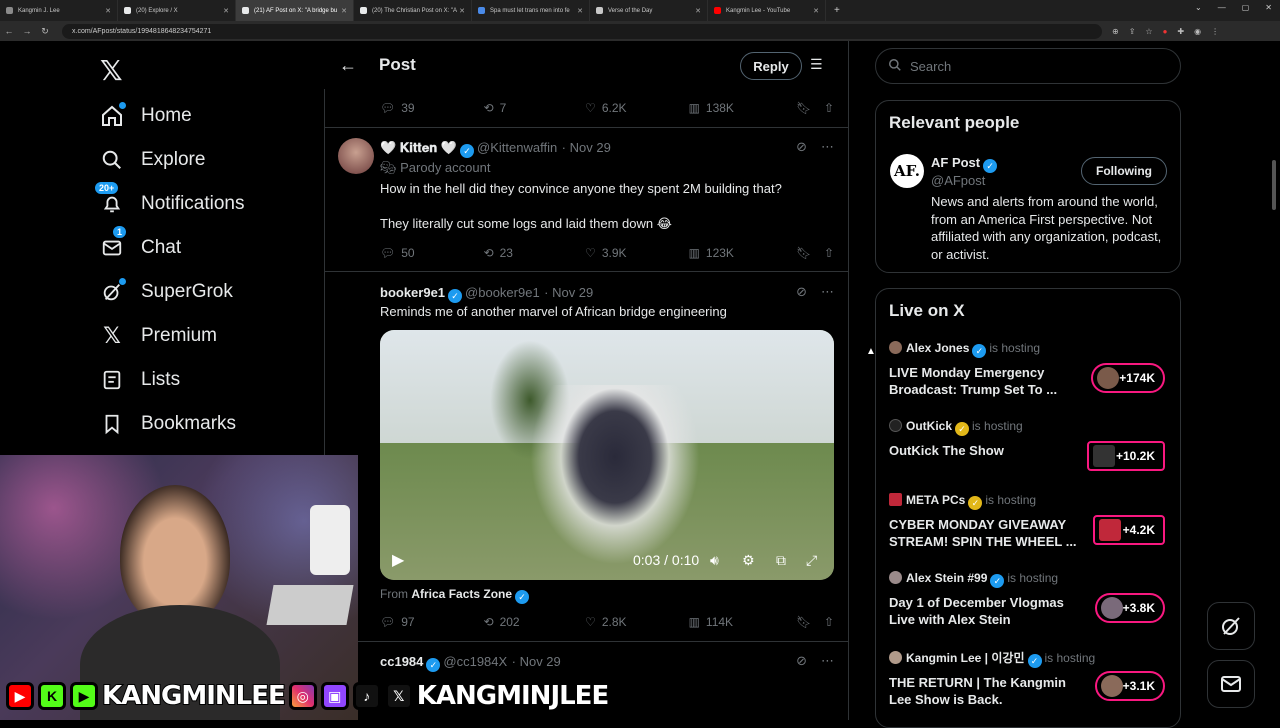 This screenshot has height=728, width=1280. Describe the element at coordinates (348, 65) in the screenshot. I see `back-arrow-icon: ←` at that location.